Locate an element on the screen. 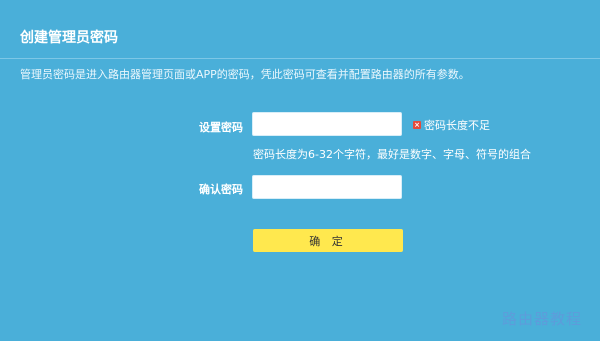 This screenshot has height=341, width=600. confirm-button: 确 定 is located at coordinates (328, 240).